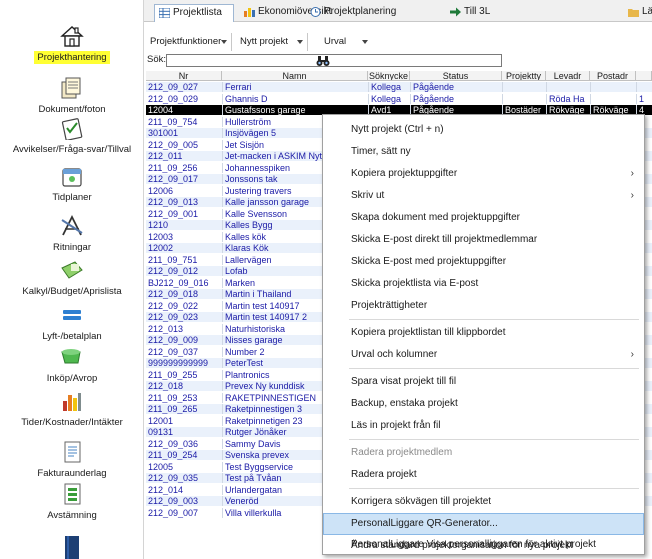  What do you see at coordinates (173, 167) in the screenshot?
I see `table-cell: 211_09_256` at bounding box center [173, 167].